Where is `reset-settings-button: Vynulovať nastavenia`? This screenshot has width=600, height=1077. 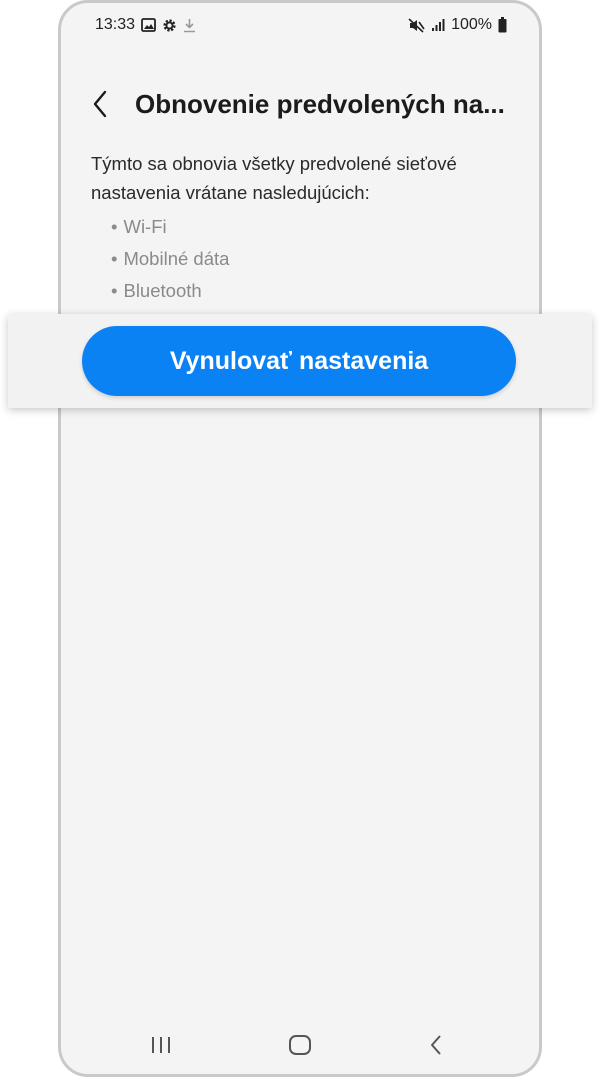 reset-settings-button: Vynulovať nastavenia is located at coordinates (299, 361).